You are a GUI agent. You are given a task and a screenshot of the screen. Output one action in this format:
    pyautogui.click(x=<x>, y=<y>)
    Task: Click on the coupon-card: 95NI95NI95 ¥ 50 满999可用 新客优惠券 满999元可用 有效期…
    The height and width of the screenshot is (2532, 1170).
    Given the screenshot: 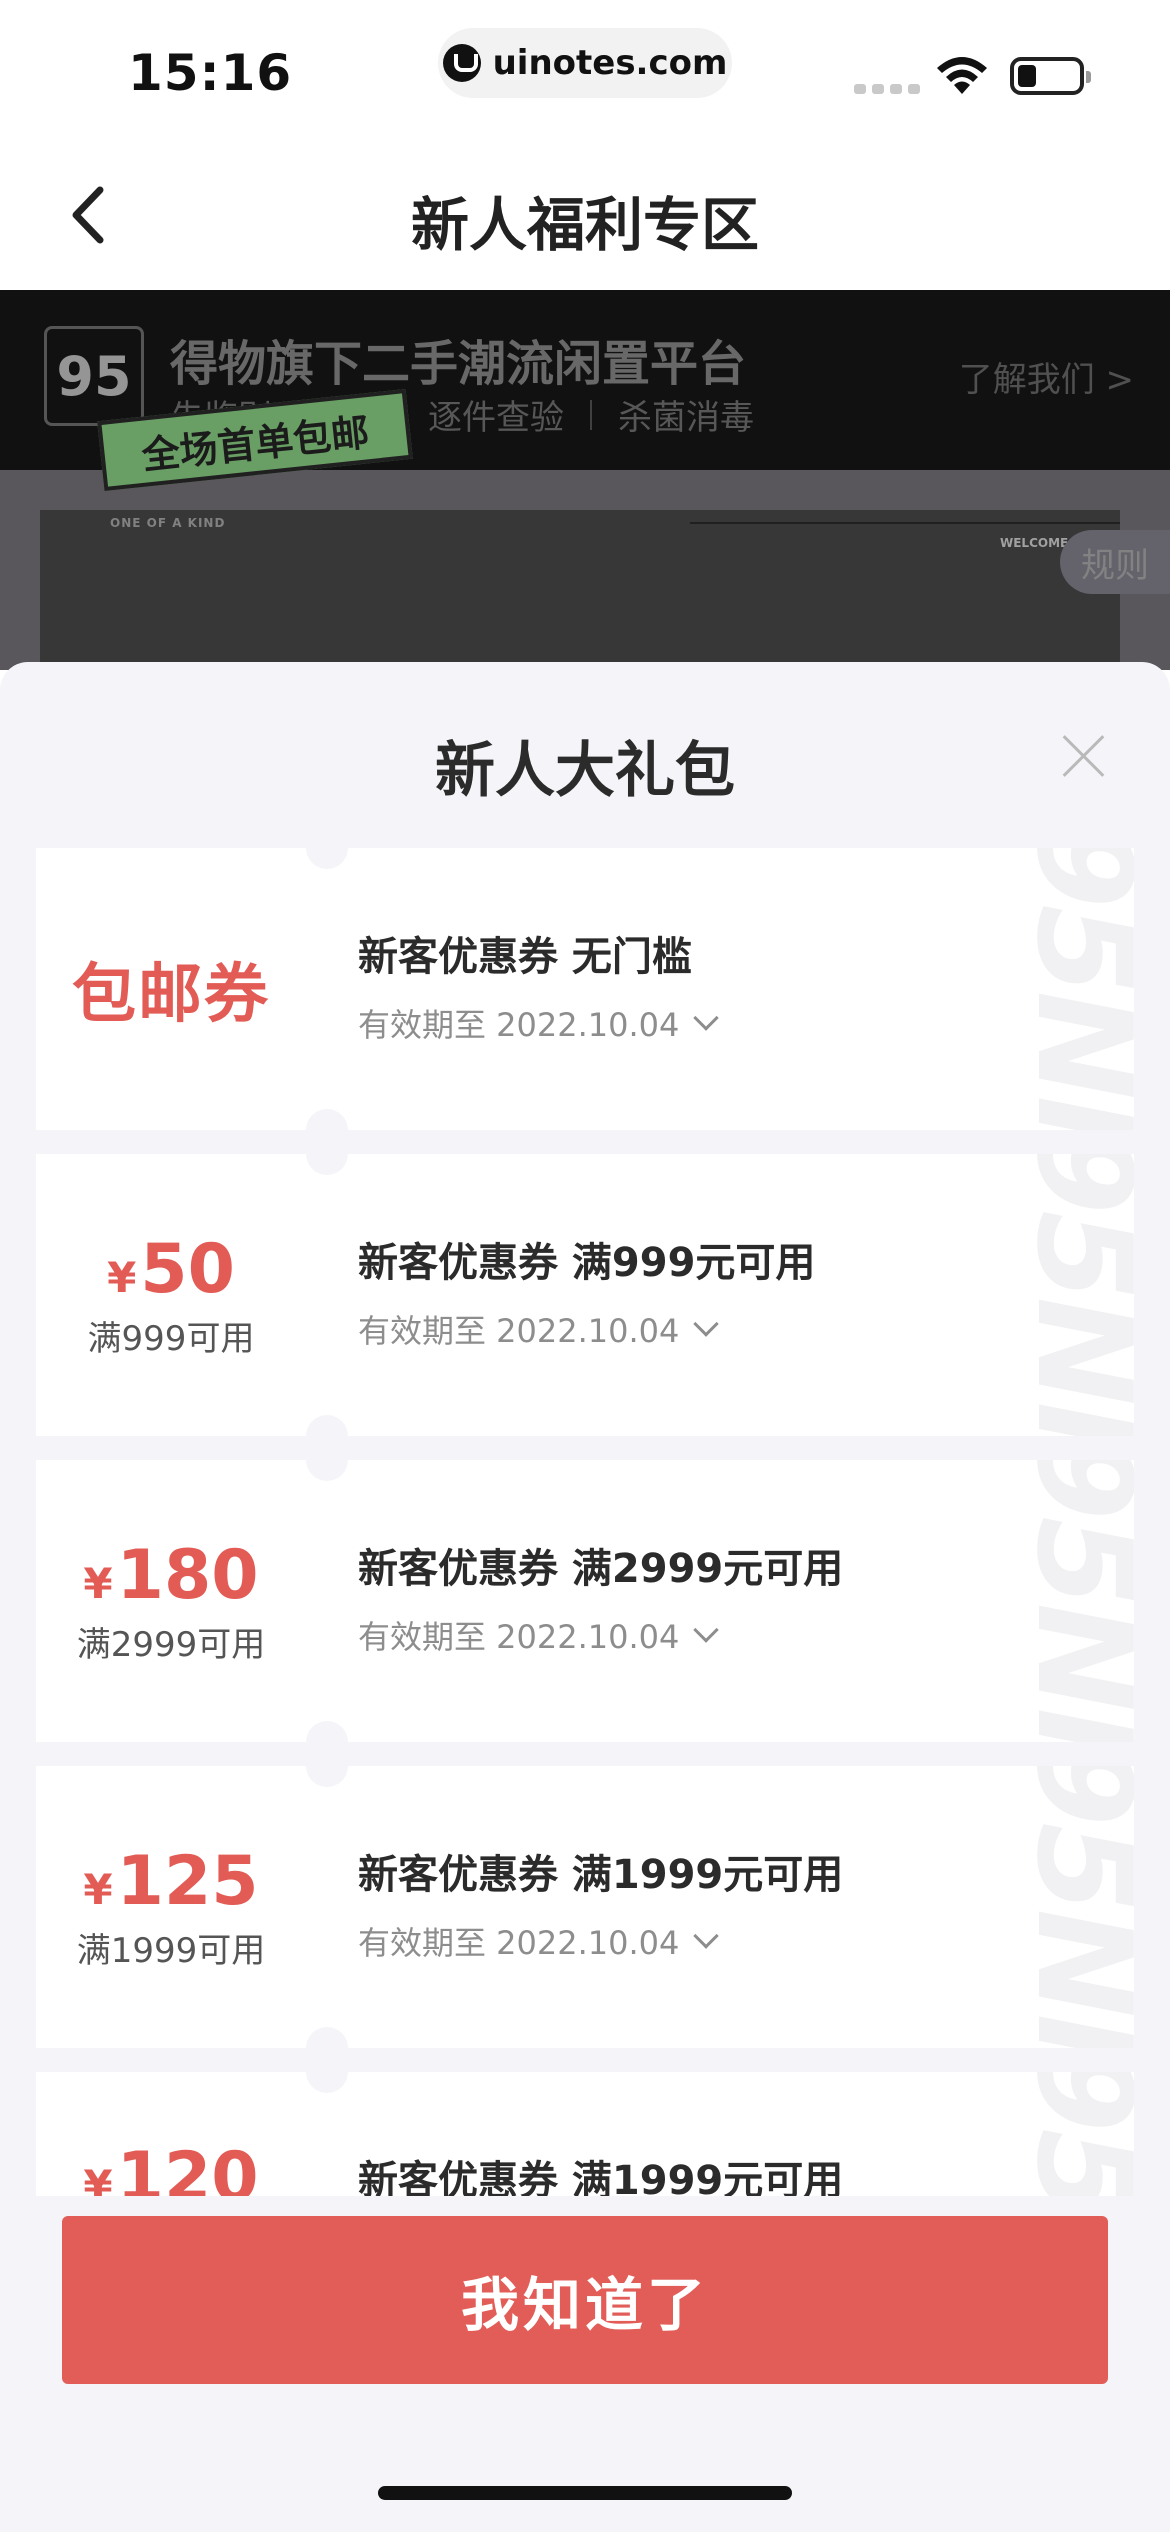 What is the action you would take?
    pyautogui.click(x=585, y=1295)
    